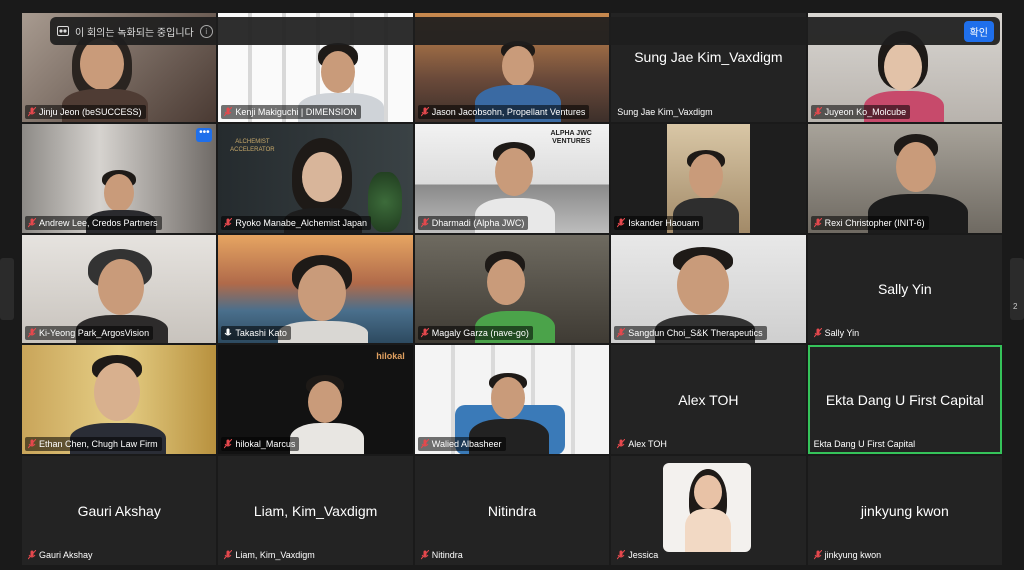 Image resolution: width=1024 pixels, height=570 pixels. I want to click on background-logo-text: ALCHEMIST ACCELERATOR, so click(252, 145).